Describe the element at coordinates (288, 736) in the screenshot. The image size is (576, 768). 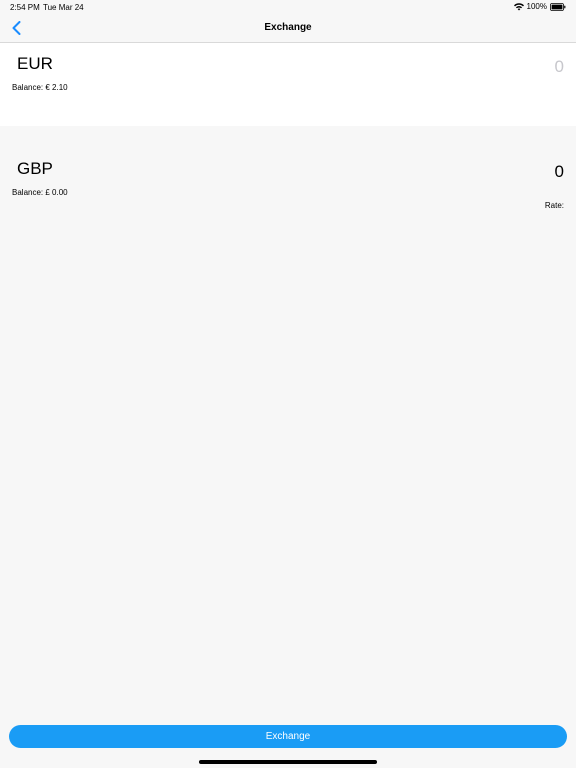
I see `exchange-button: Exchange` at that location.